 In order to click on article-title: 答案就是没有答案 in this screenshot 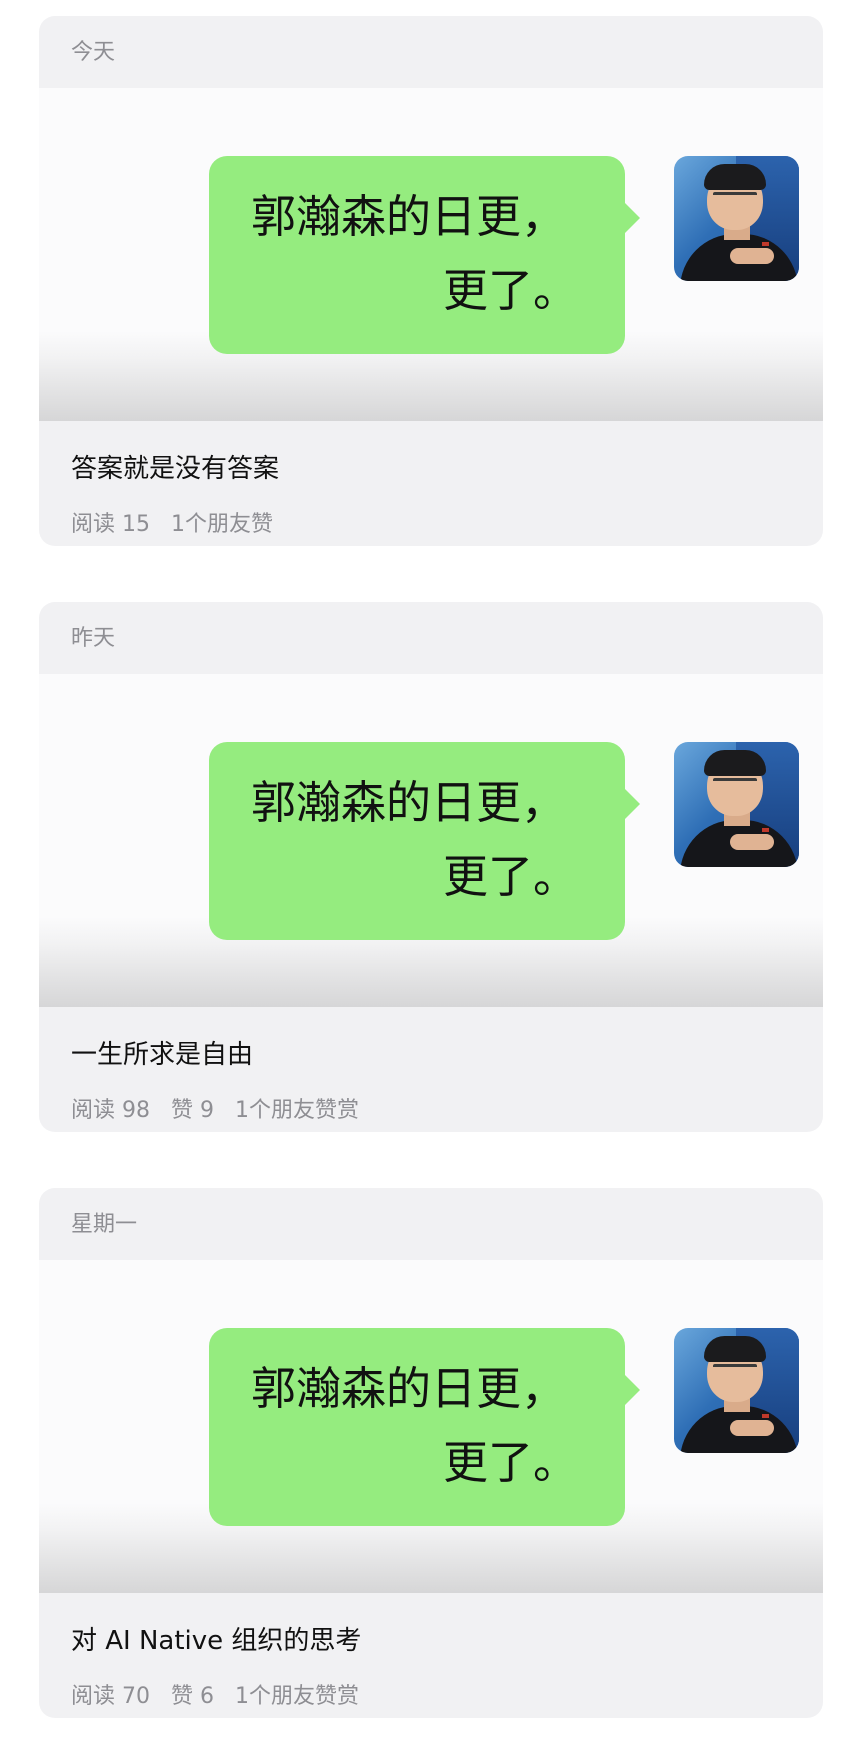, I will do `click(175, 469)`.